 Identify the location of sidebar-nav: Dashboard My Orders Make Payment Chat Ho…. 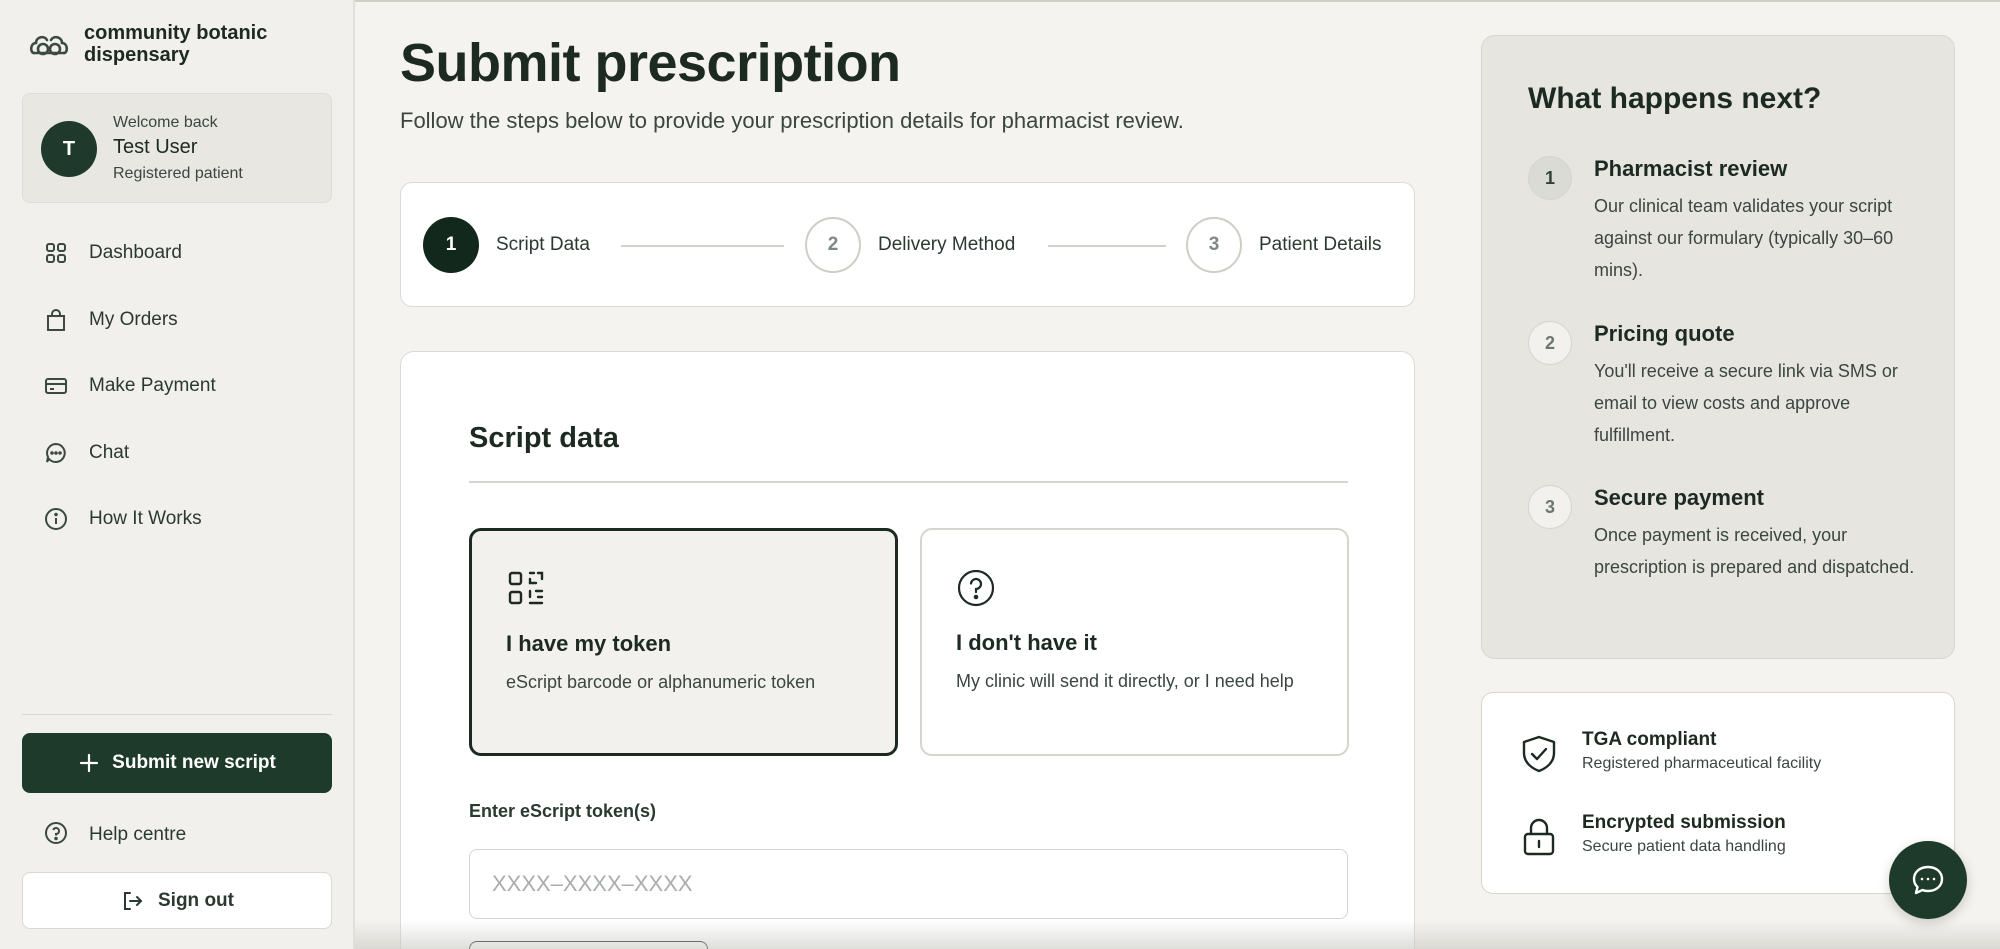
(177, 396).